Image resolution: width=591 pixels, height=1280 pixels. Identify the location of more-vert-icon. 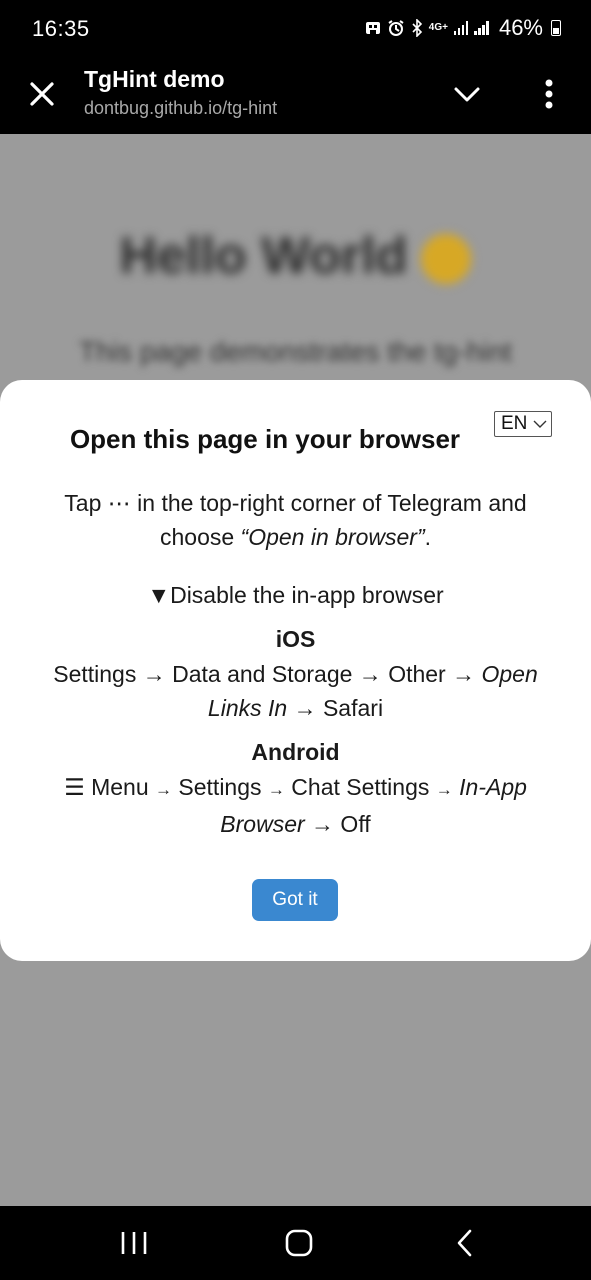
(549, 94).